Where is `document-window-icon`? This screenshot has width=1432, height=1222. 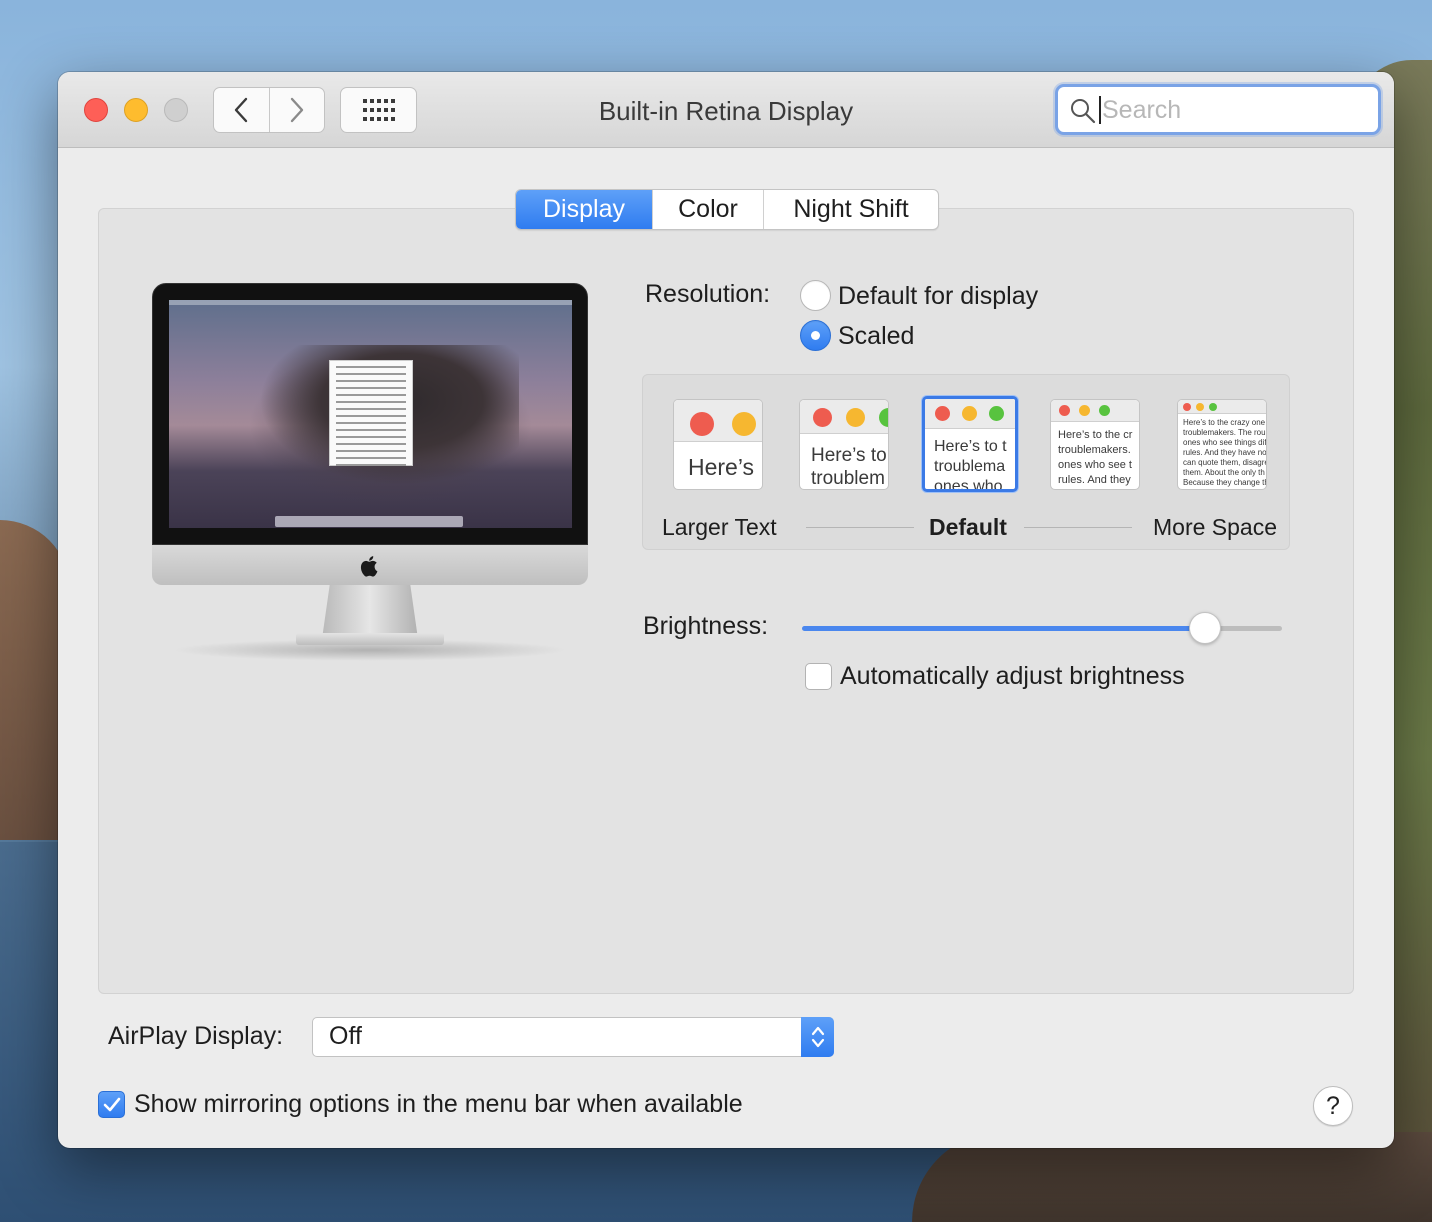 document-window-icon is located at coordinates (371, 413).